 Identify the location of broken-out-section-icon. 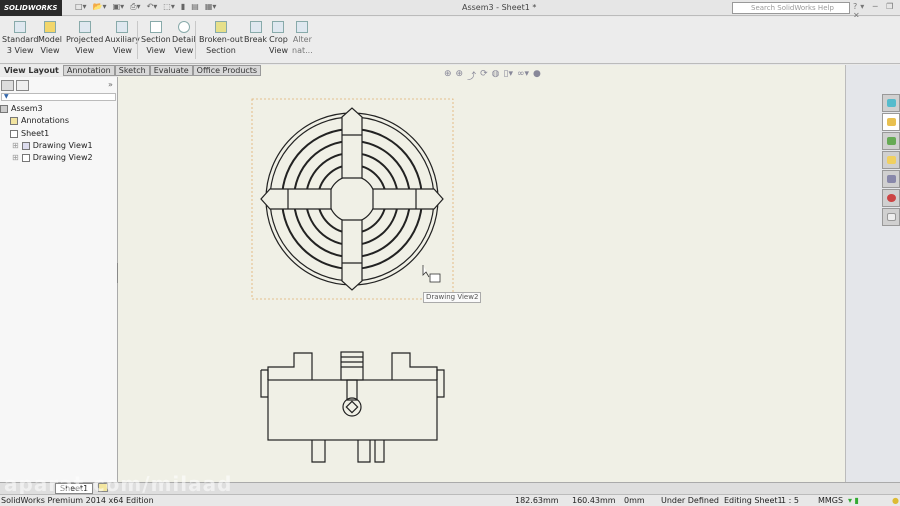
(220, 27).